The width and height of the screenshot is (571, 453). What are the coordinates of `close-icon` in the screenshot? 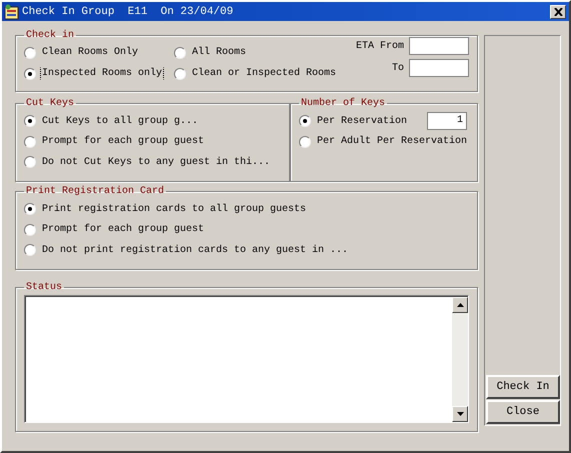 It's located at (558, 12).